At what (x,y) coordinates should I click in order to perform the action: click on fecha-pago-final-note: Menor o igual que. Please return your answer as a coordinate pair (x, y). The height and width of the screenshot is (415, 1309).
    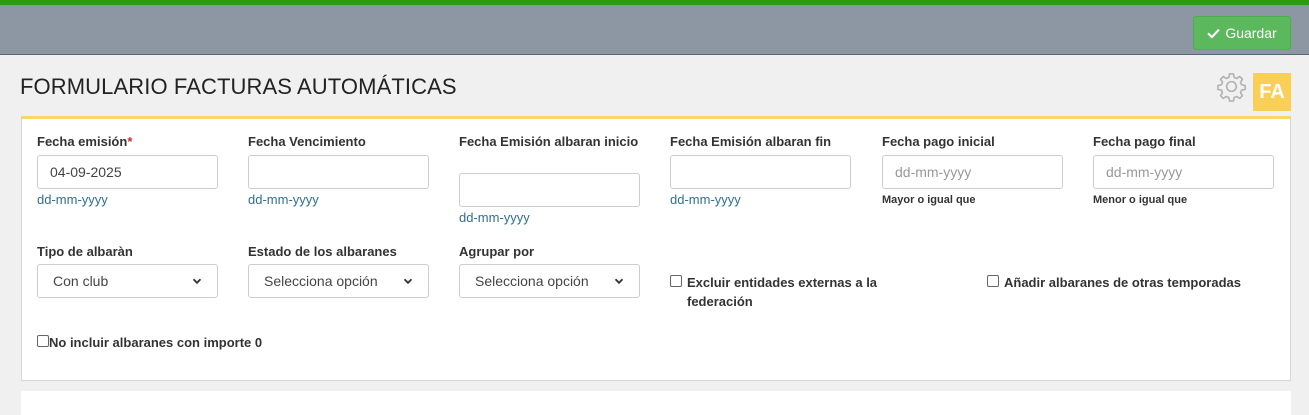
    Looking at the image, I should click on (1140, 200).